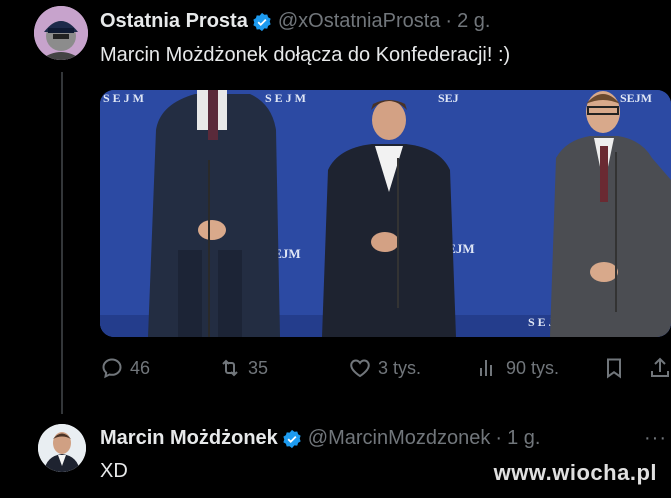 This screenshot has height=498, width=671. I want to click on reply-header: Marcin Możdżonek @MarcinMozdzonek · 1 g., so click(320, 438).